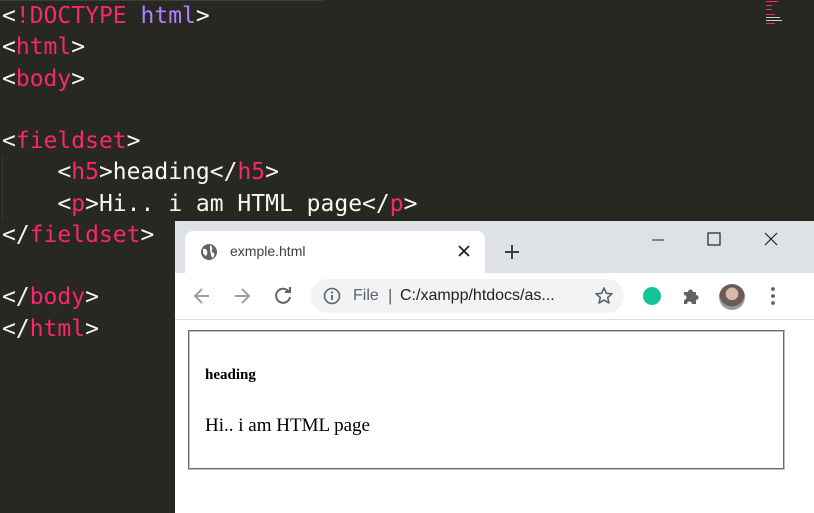 This screenshot has width=814, height=513. Describe the element at coordinates (283, 296) in the screenshot. I see `reload-icon` at that location.